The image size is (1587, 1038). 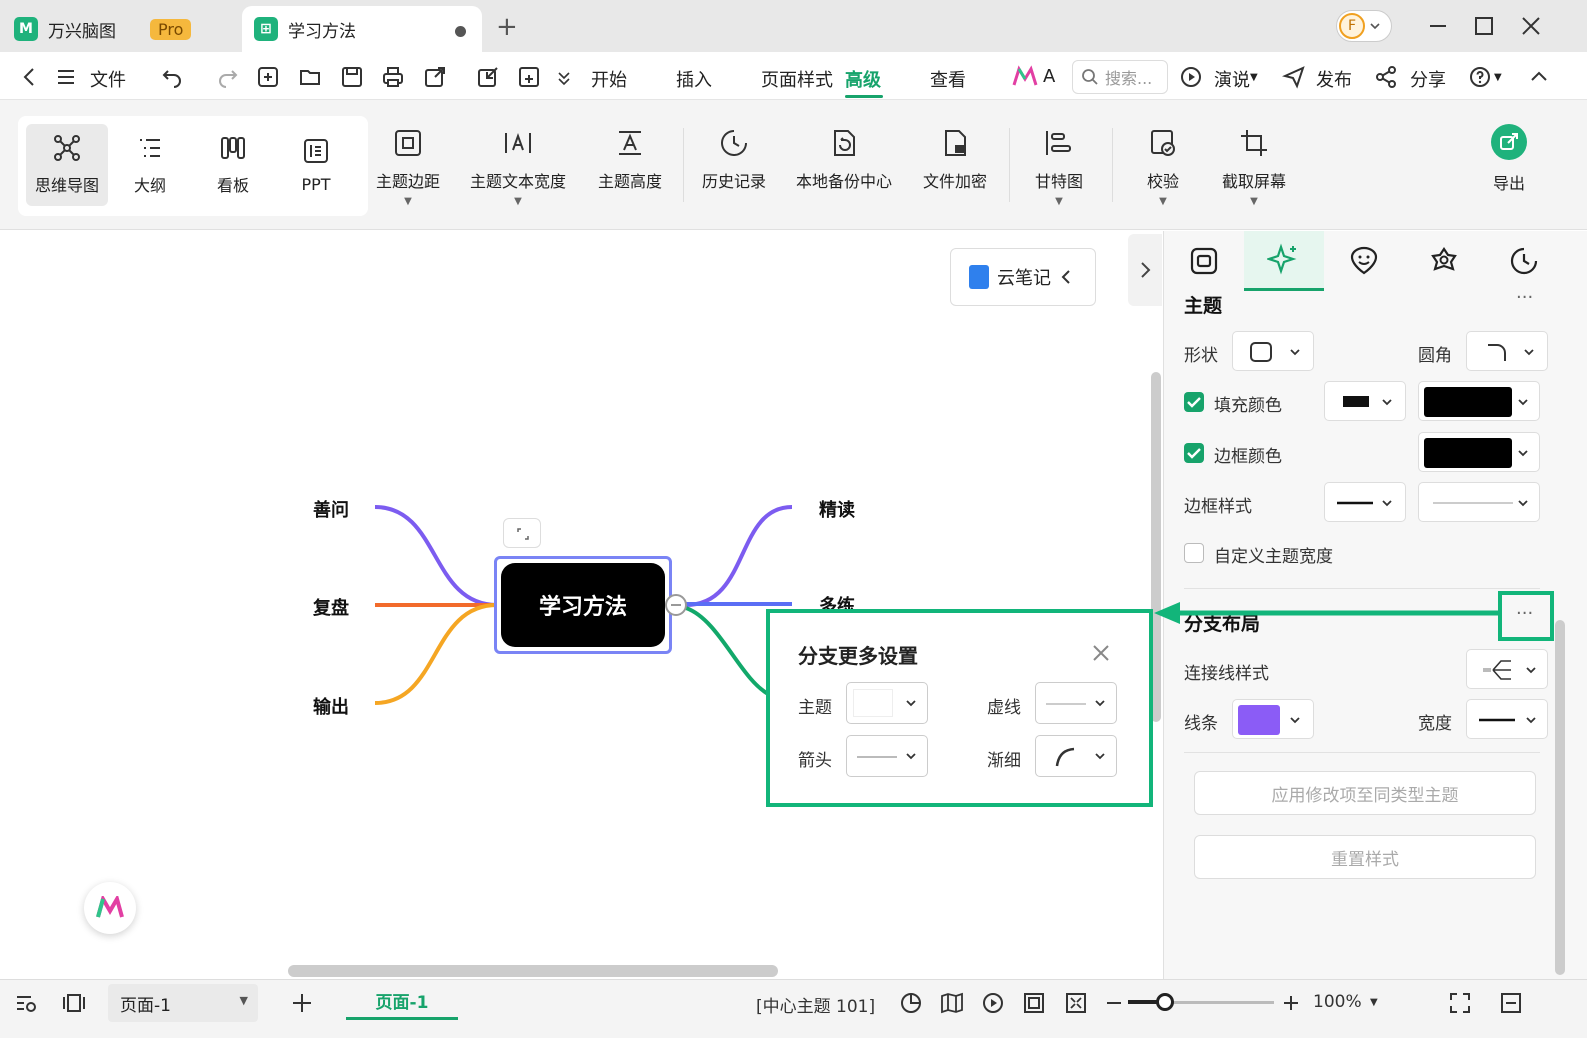 What do you see at coordinates (518, 201) in the screenshot?
I see `topic-text-width-caret-icon: ▼` at bounding box center [518, 201].